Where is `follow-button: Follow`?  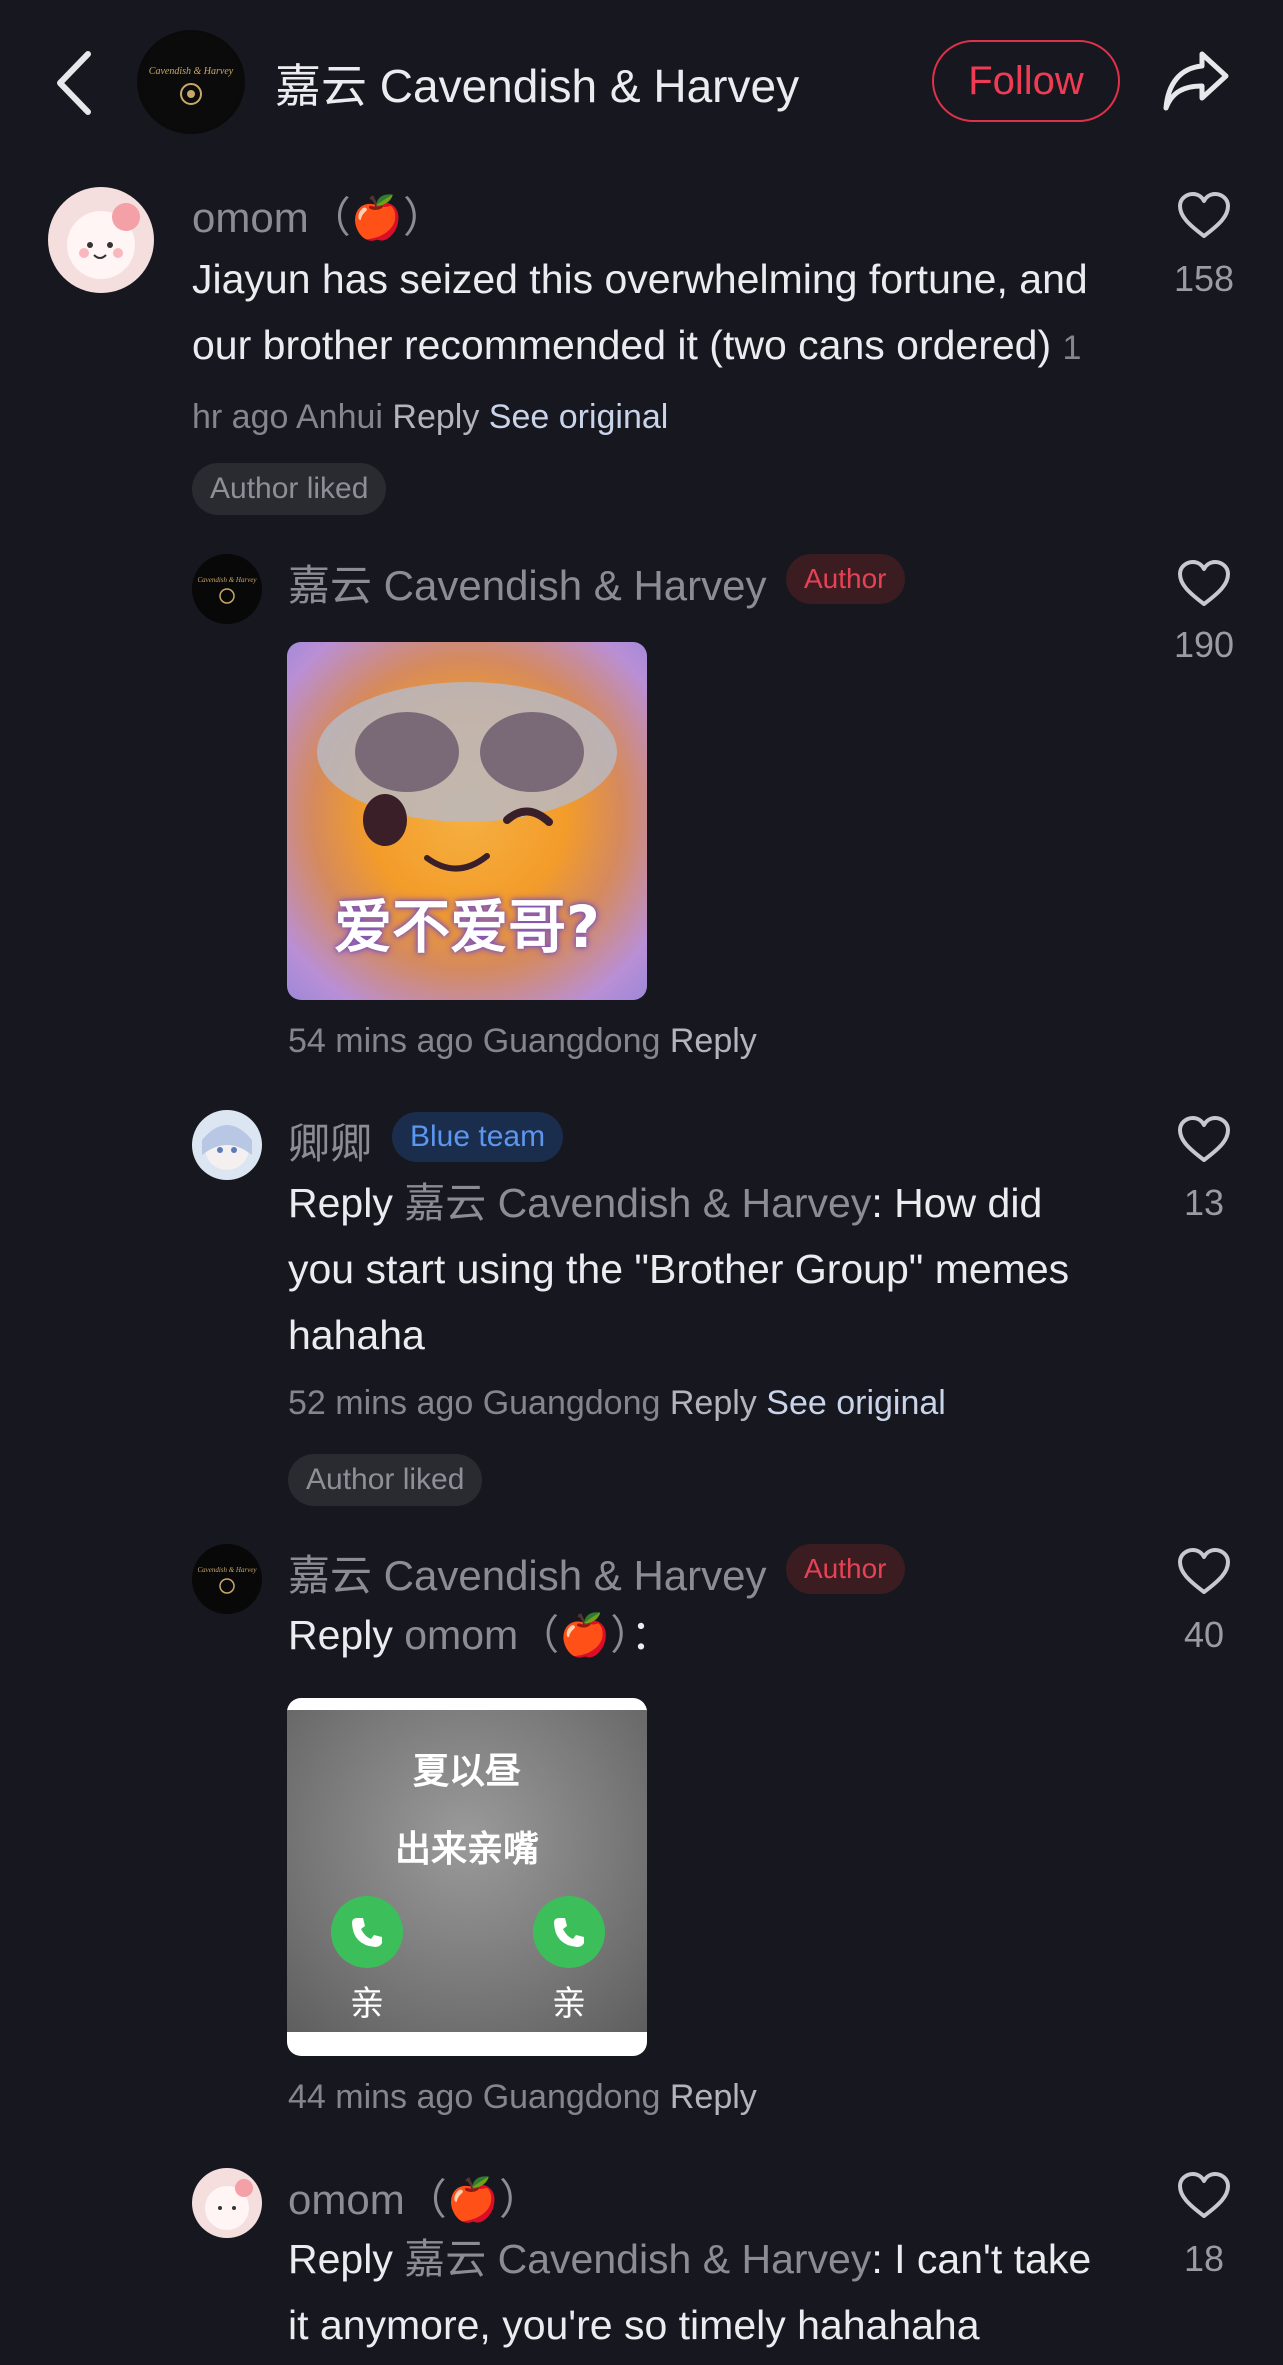 follow-button: Follow is located at coordinates (1026, 81).